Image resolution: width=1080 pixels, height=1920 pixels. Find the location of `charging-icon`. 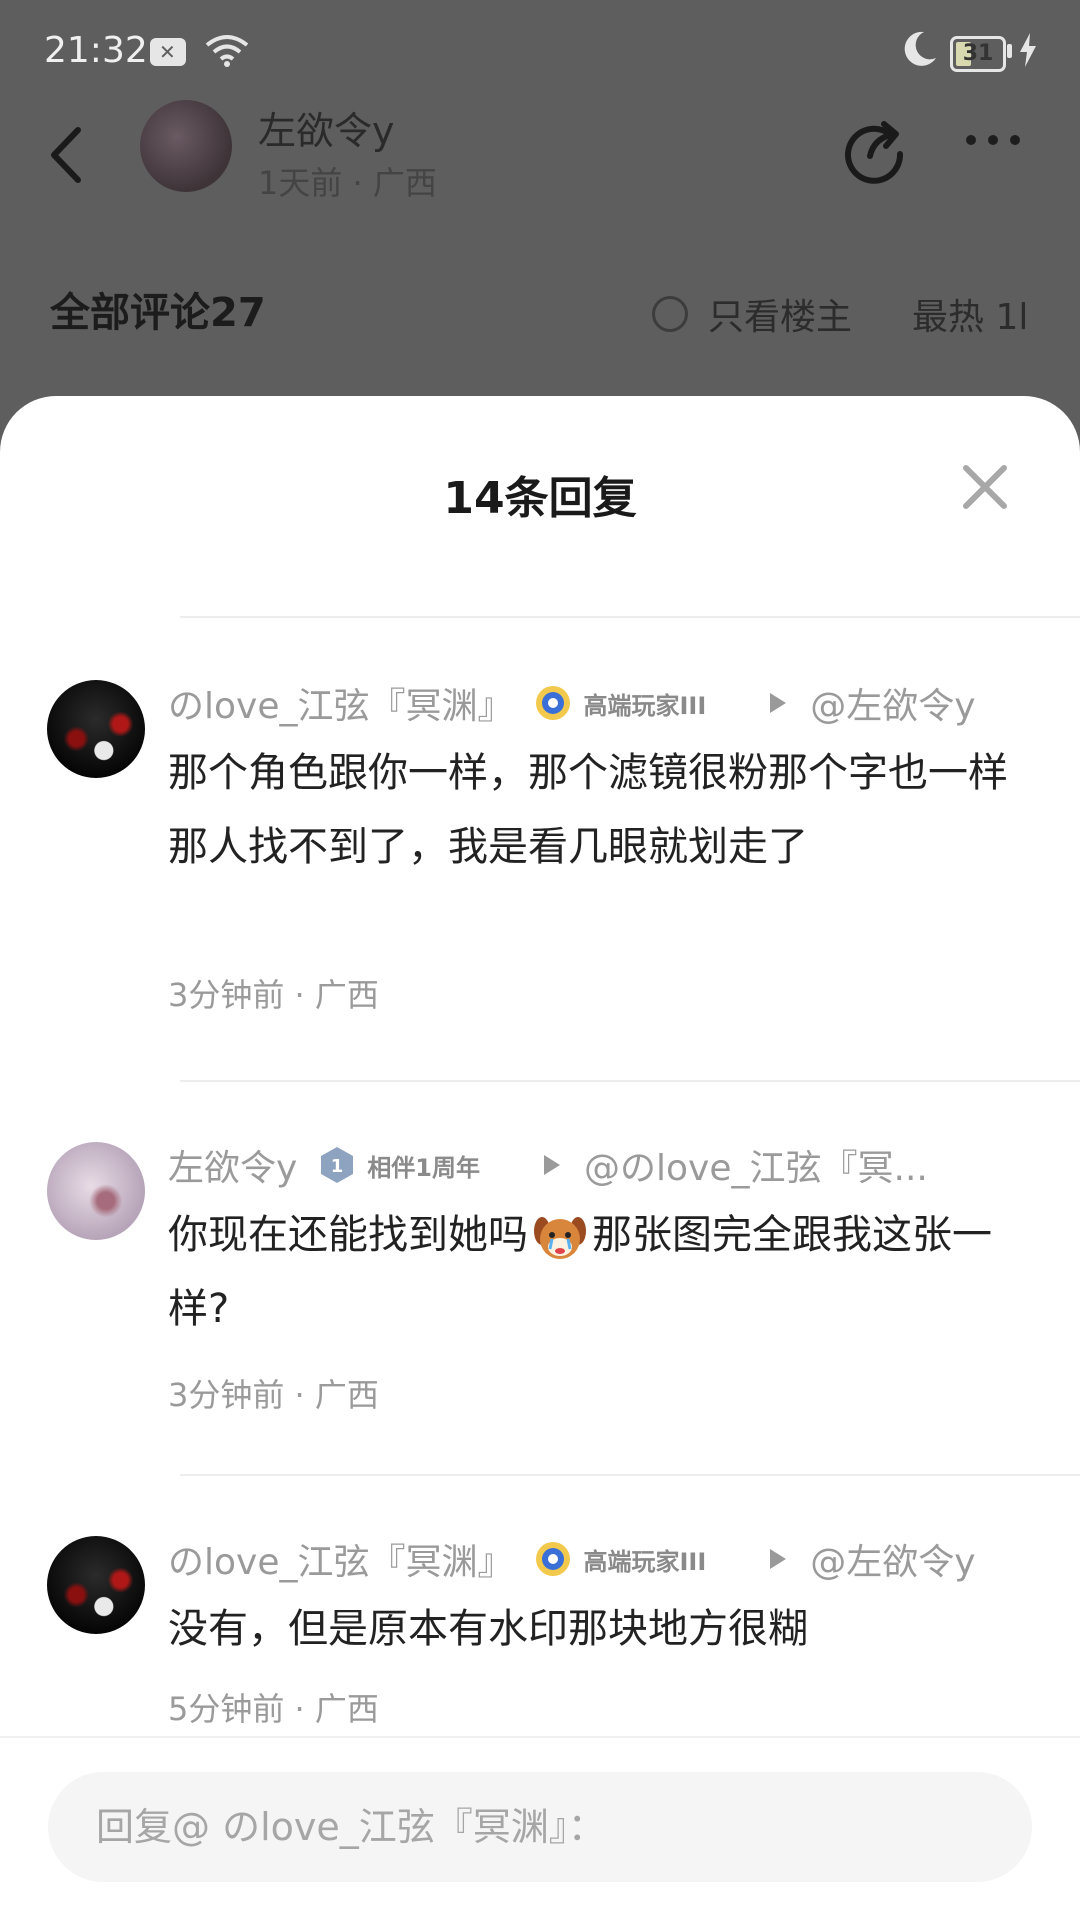

charging-icon is located at coordinates (1028, 50).